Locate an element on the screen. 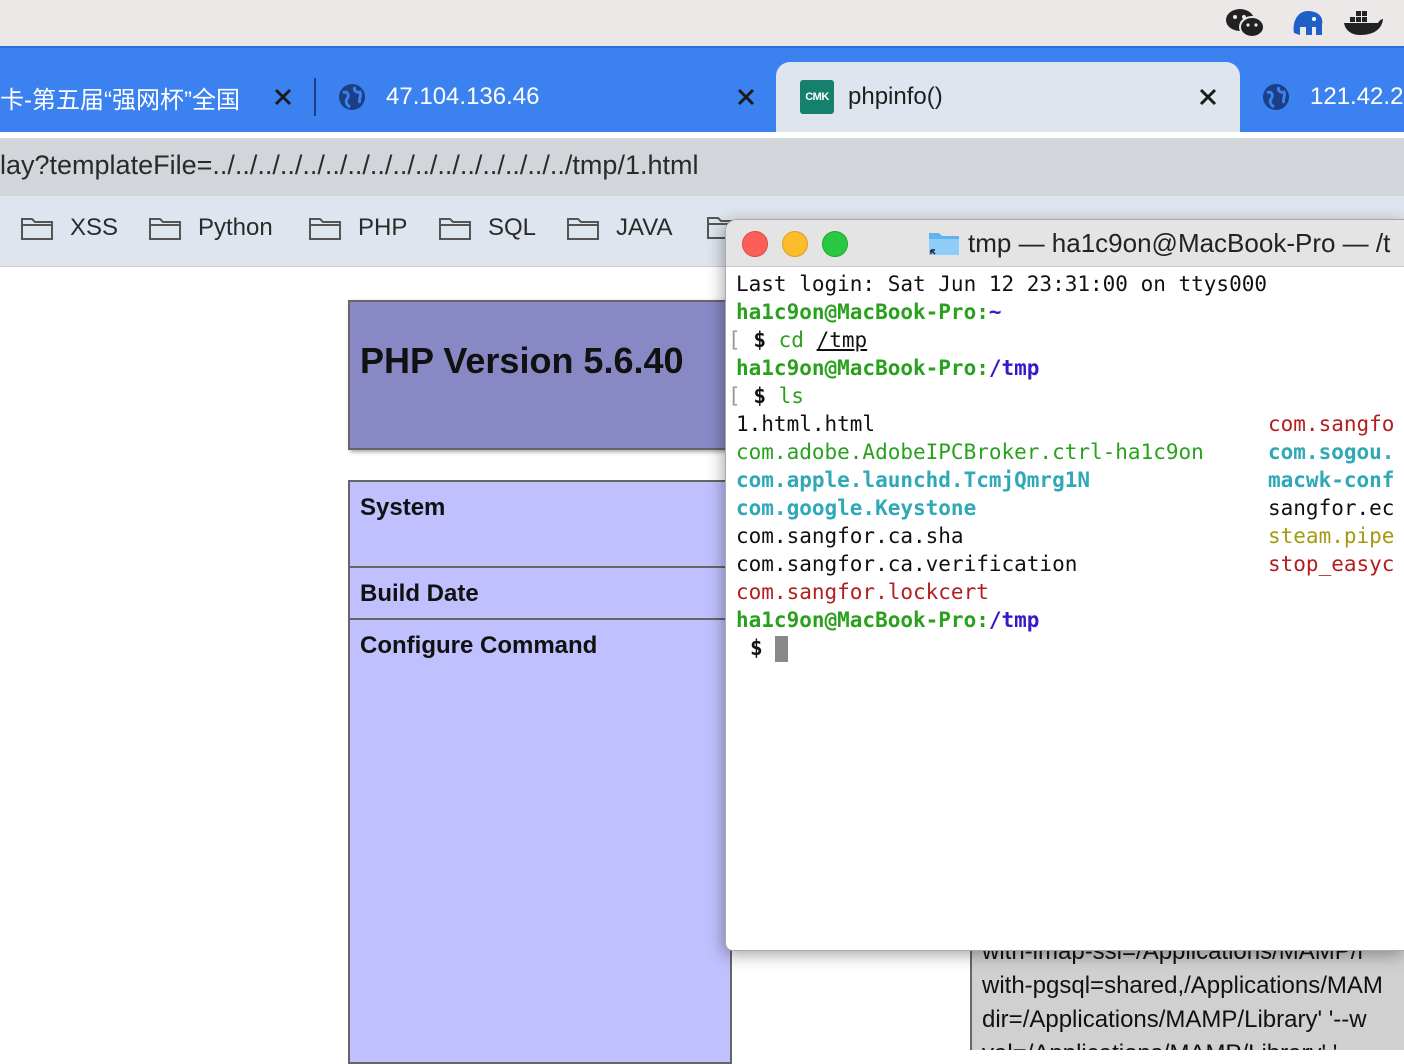 This screenshot has width=1404, height=1064. row-label: Configure Command is located at coordinates (479, 645).